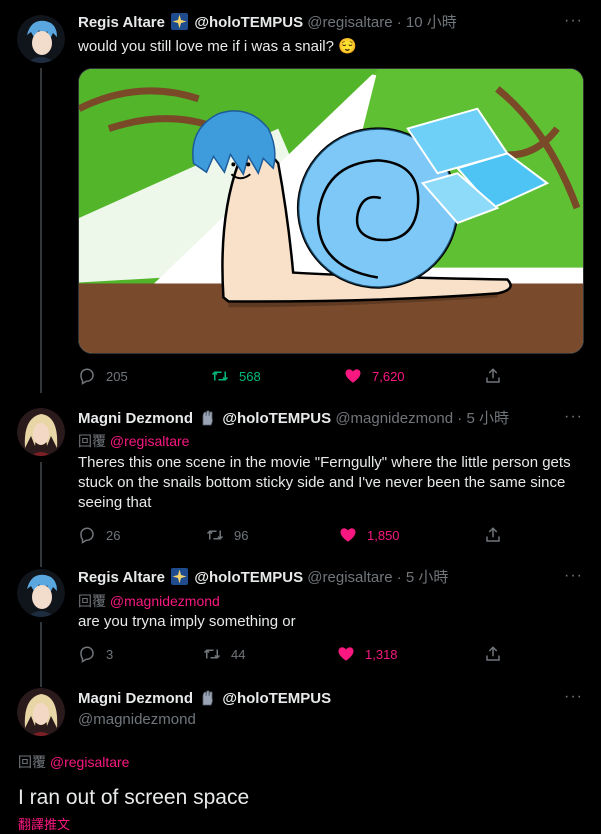 The image size is (601, 834). Describe the element at coordinates (388, 376) in the screenshot. I see `like-count: 7,620` at that location.